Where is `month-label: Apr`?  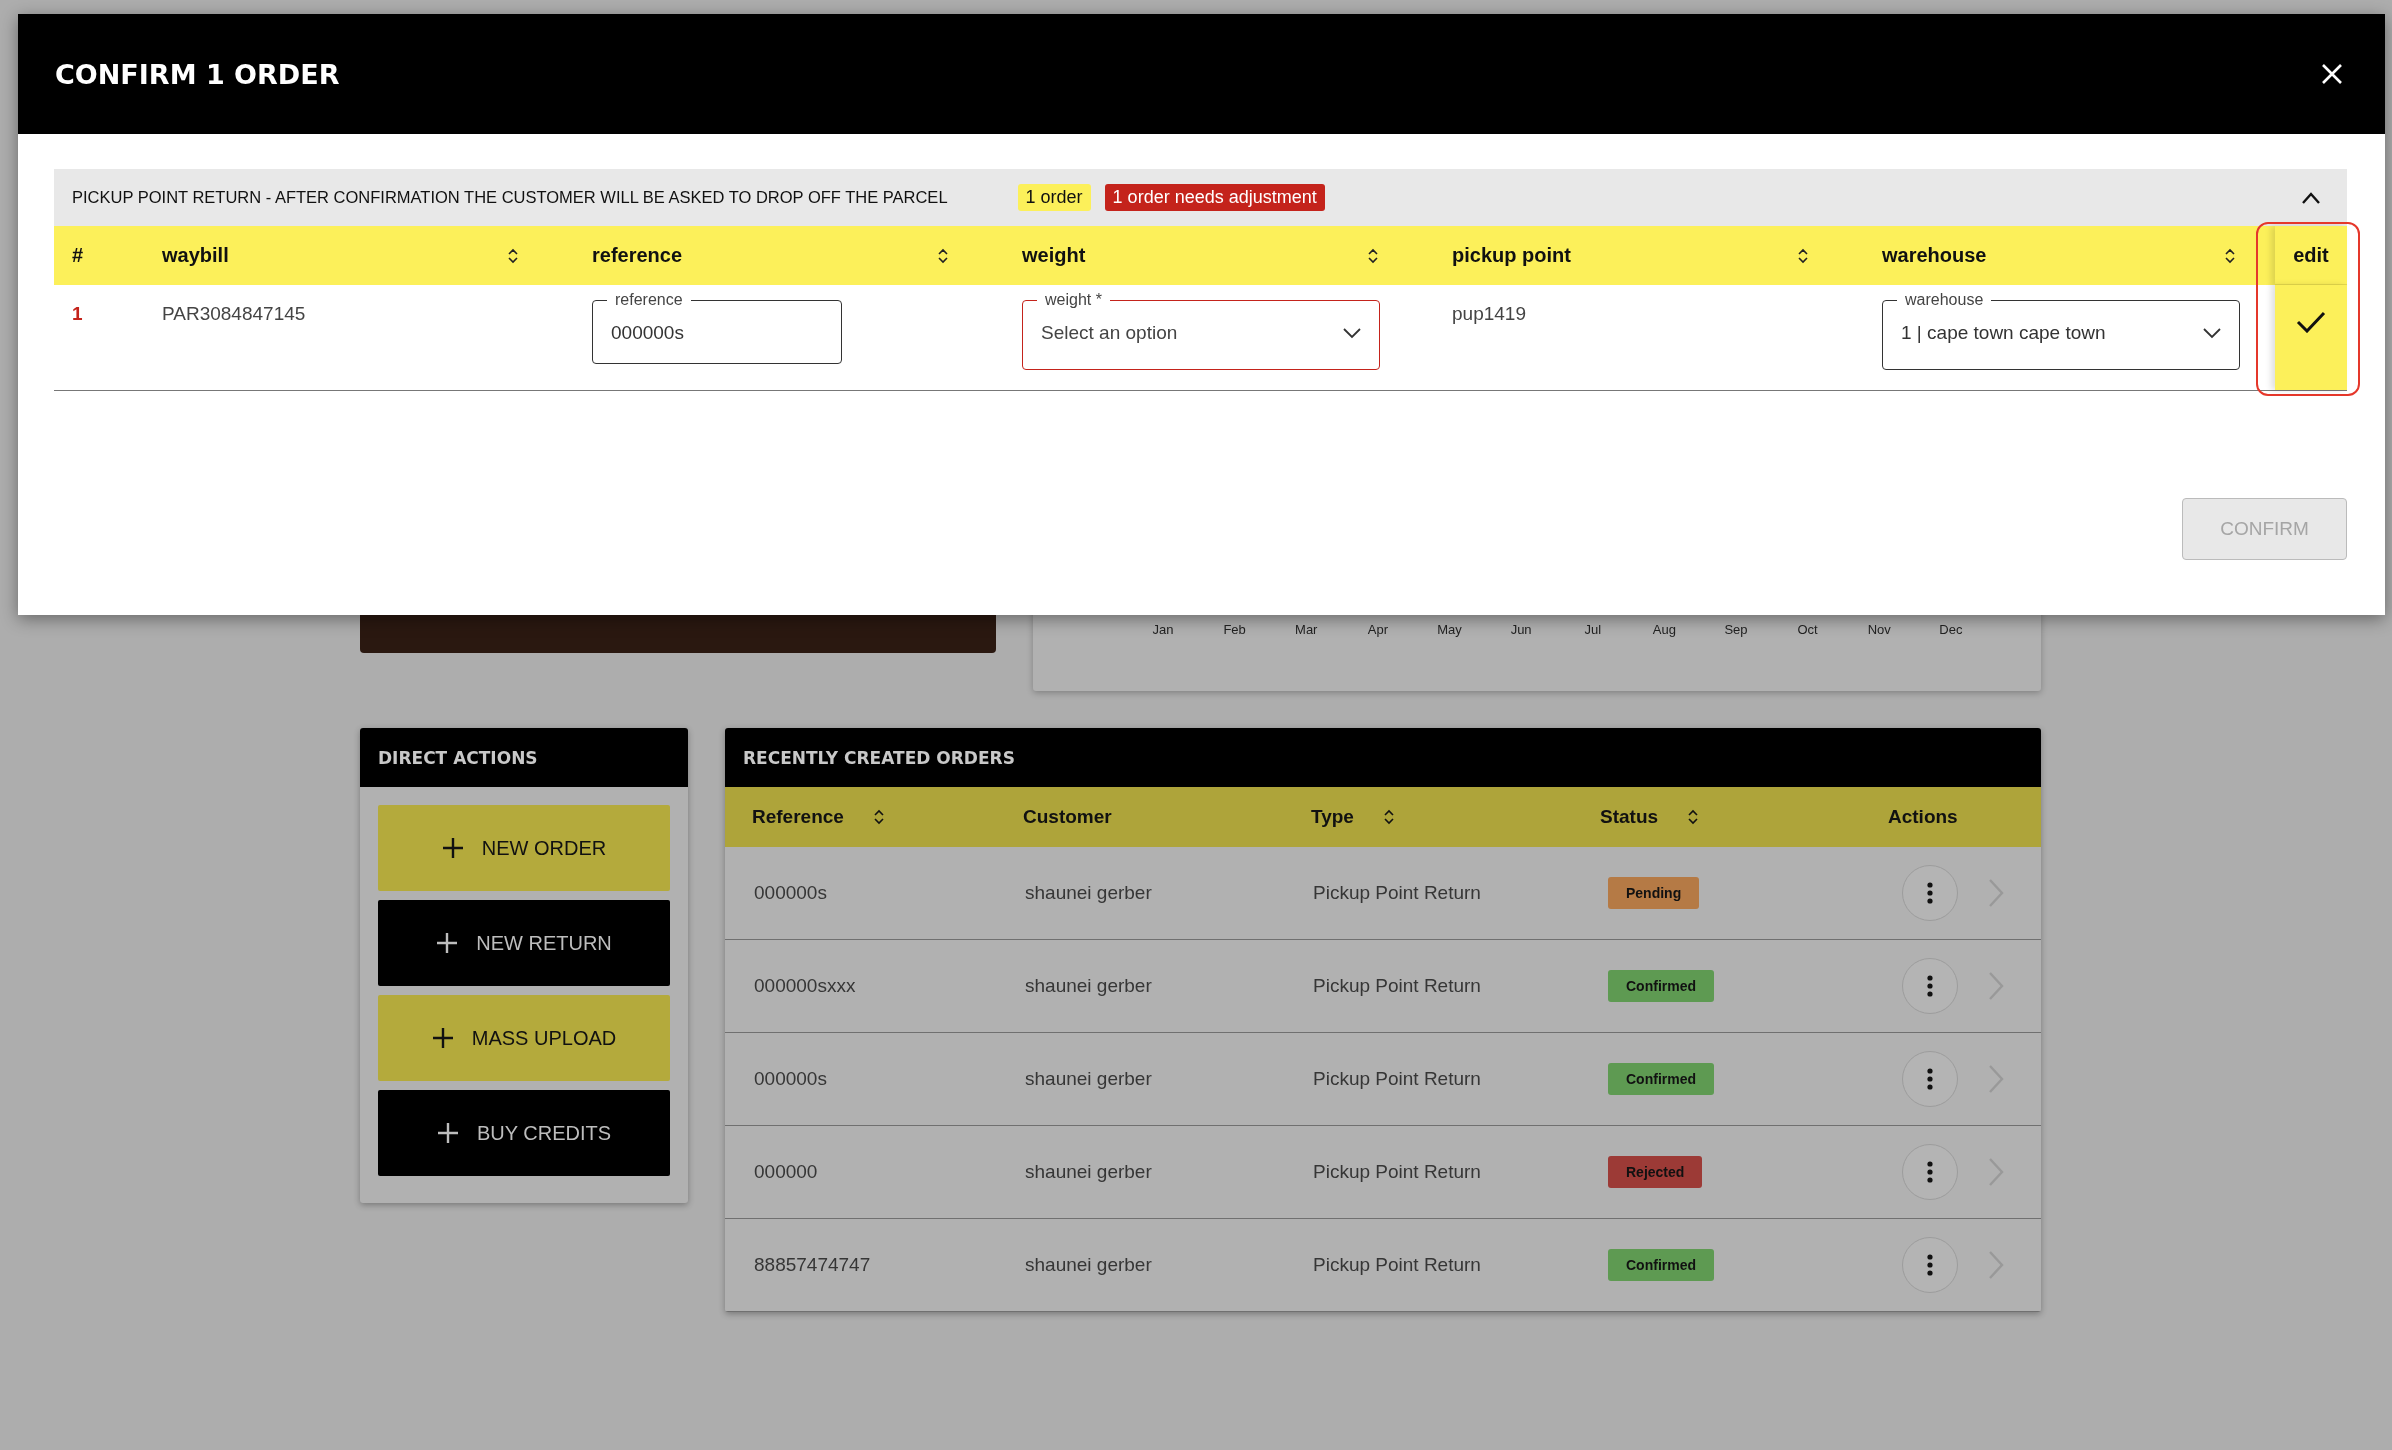
month-label: Apr is located at coordinates (1377, 629).